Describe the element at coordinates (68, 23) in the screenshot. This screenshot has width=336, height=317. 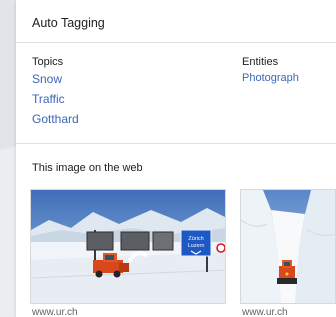
I see `card-title: Auto Tagging` at that location.